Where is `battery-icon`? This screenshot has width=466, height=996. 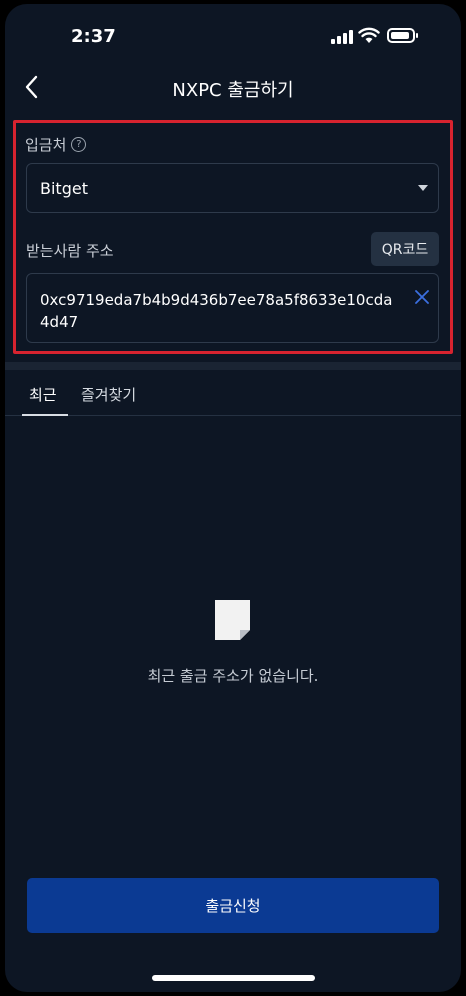 battery-icon is located at coordinates (402, 35).